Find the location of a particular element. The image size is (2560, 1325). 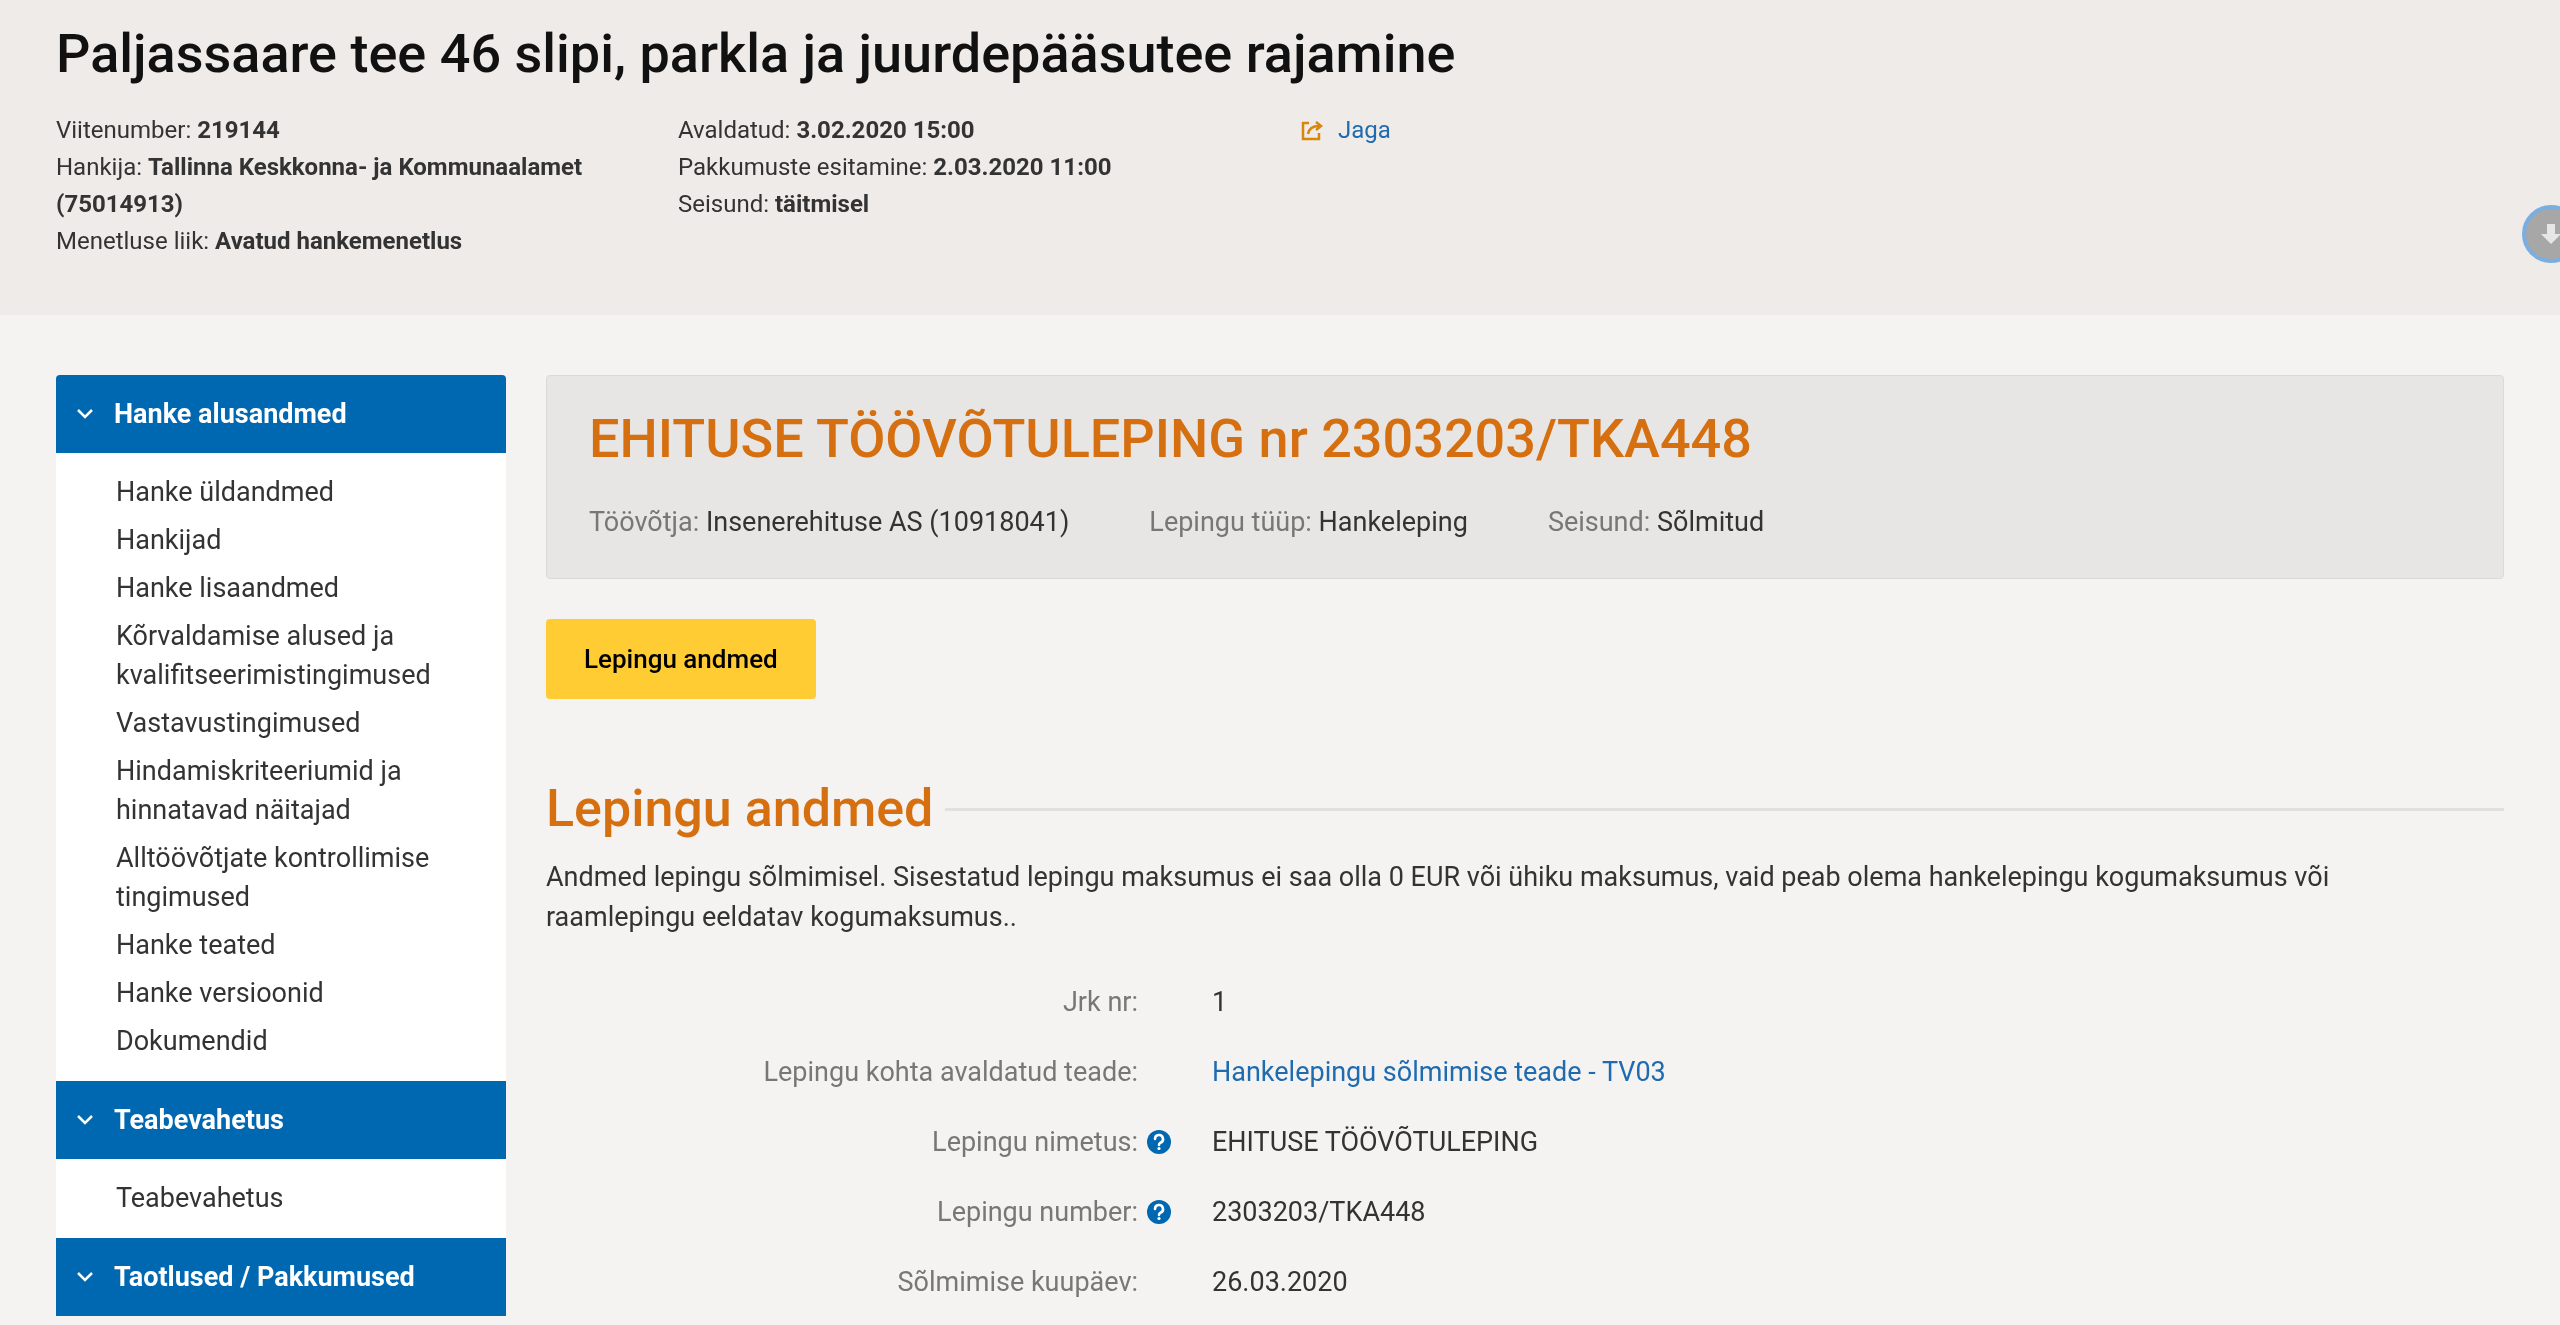

meta-line: Avaldatud: 3.02.2020 15:00 is located at coordinates (827, 130).